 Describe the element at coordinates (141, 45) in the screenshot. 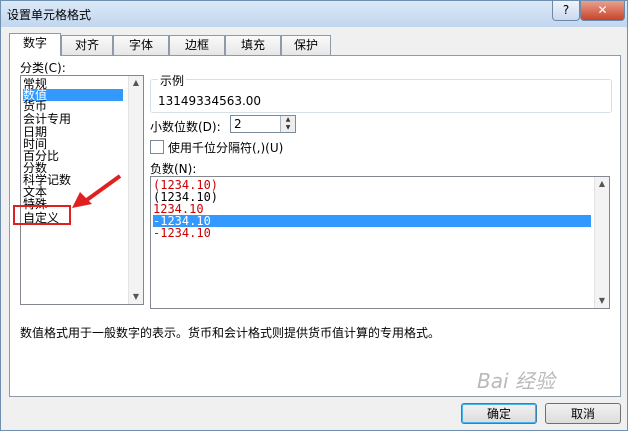

I see `tab-font: 字体` at that location.